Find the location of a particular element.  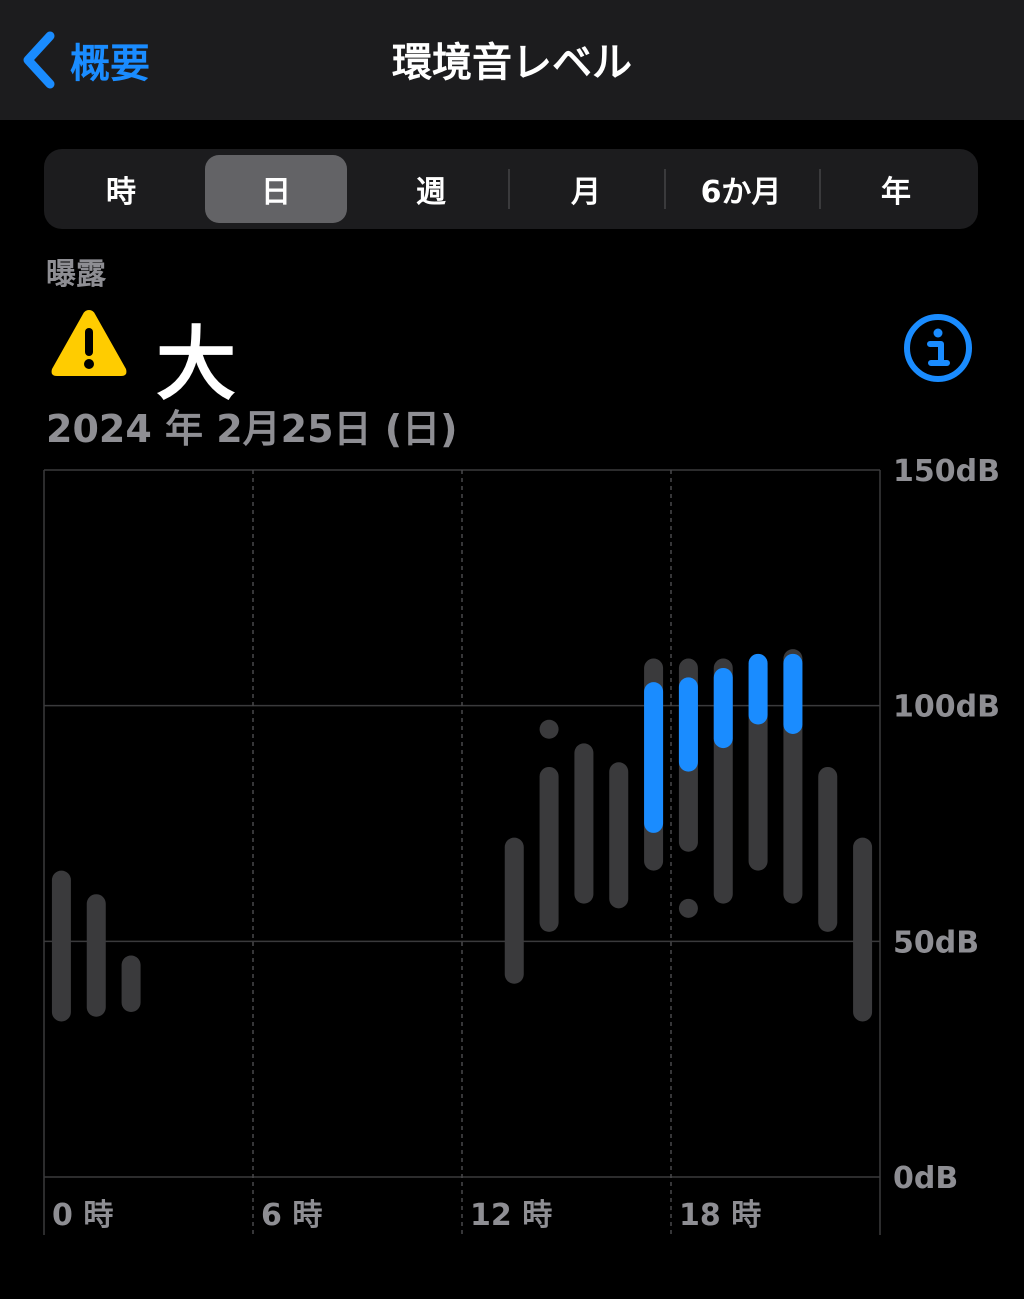

segment-hour: 時 is located at coordinates (121, 189).